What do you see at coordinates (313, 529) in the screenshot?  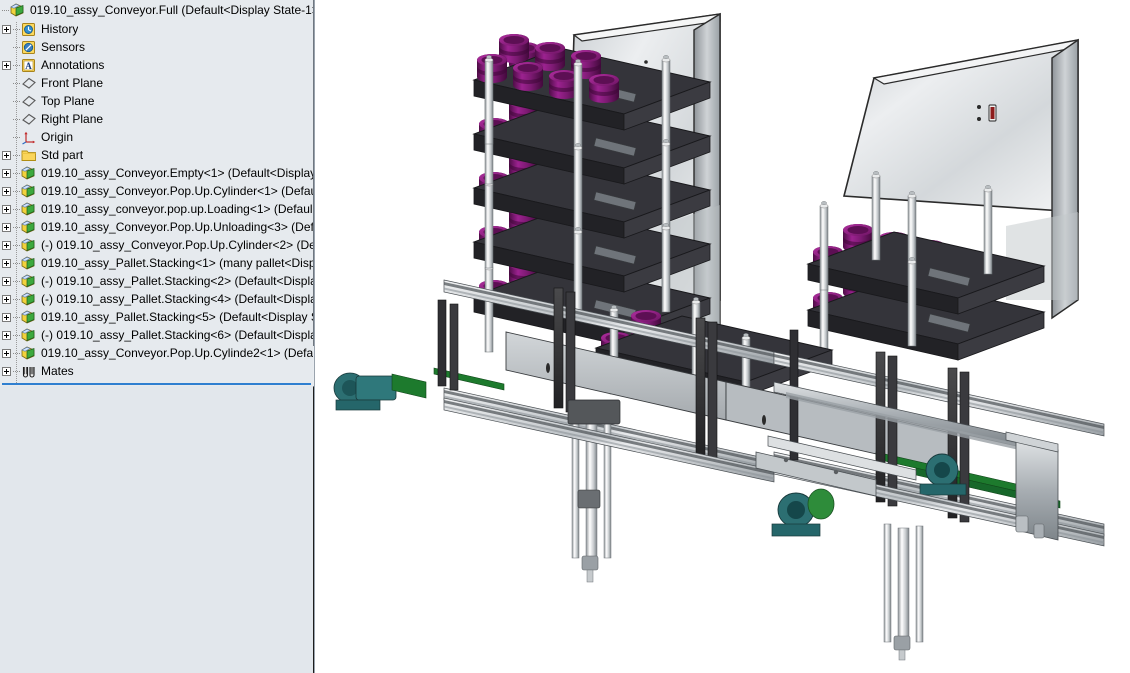 I see `tree-panel-edge-lower` at bounding box center [313, 529].